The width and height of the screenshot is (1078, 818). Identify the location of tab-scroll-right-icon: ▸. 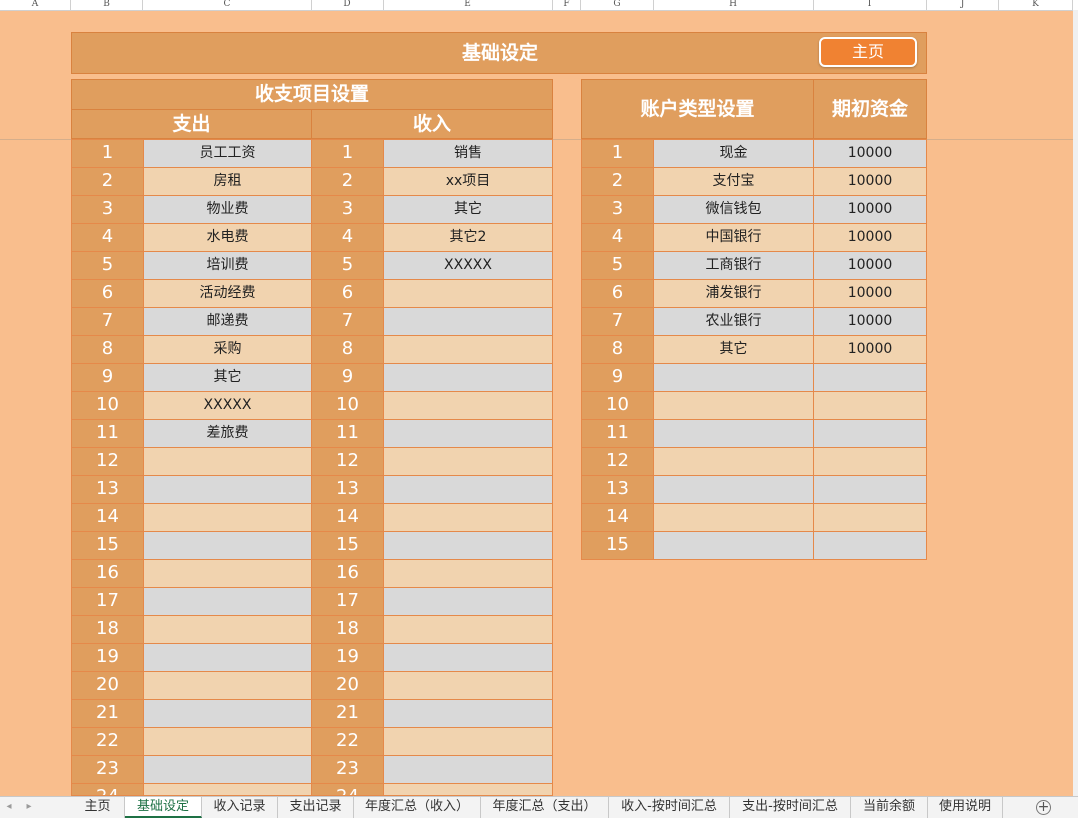
(29, 807).